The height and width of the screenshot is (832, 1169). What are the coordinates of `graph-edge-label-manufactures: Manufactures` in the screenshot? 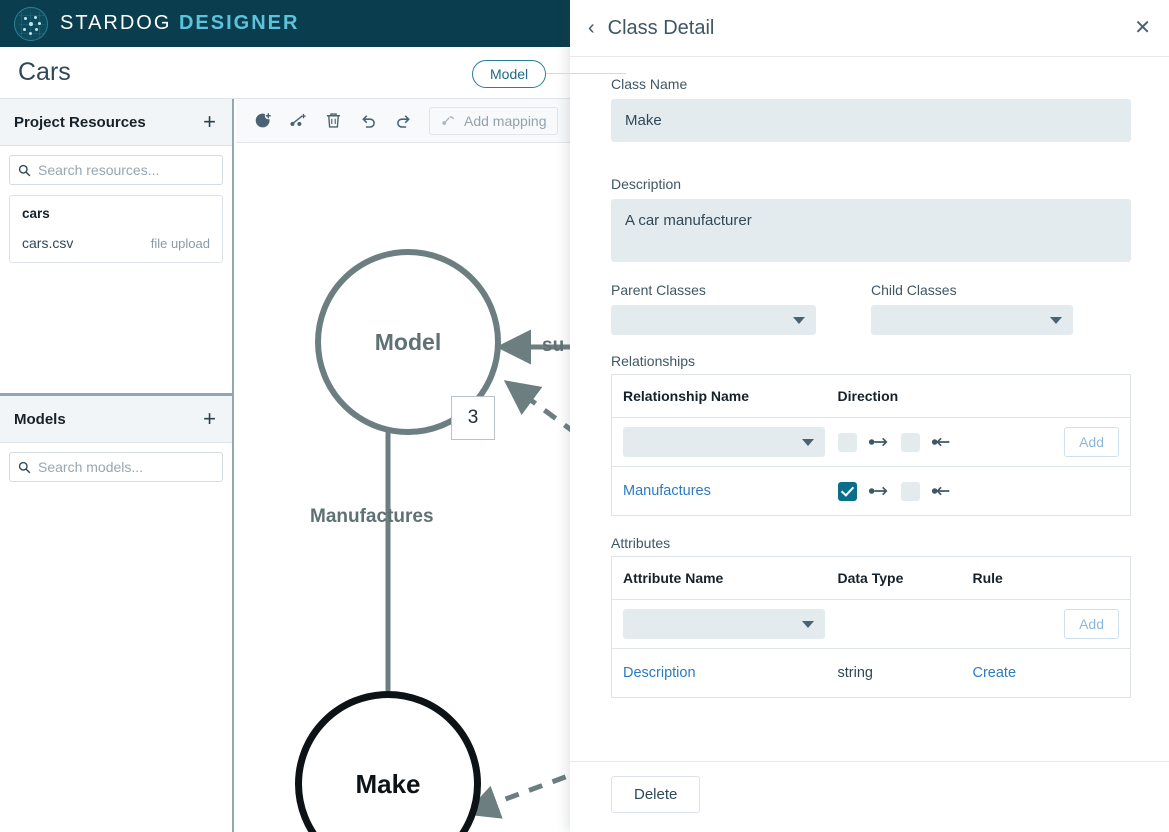 It's located at (372, 517).